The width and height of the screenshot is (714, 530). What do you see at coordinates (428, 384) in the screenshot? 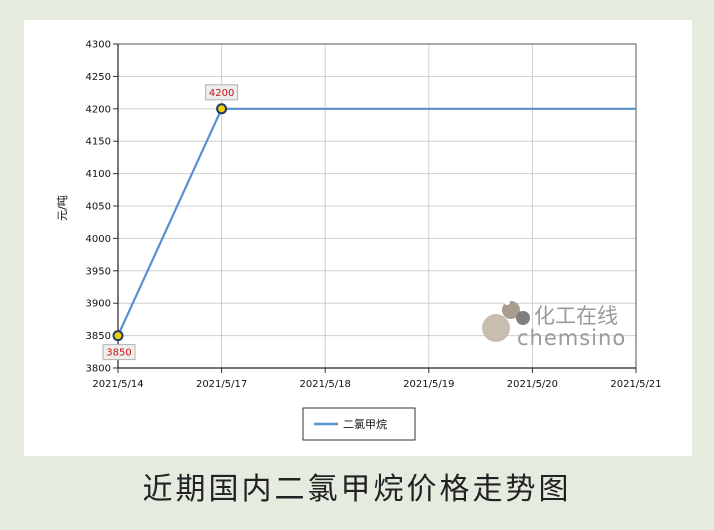
I see `x-tick-label: 2021/5/19` at bounding box center [428, 384].